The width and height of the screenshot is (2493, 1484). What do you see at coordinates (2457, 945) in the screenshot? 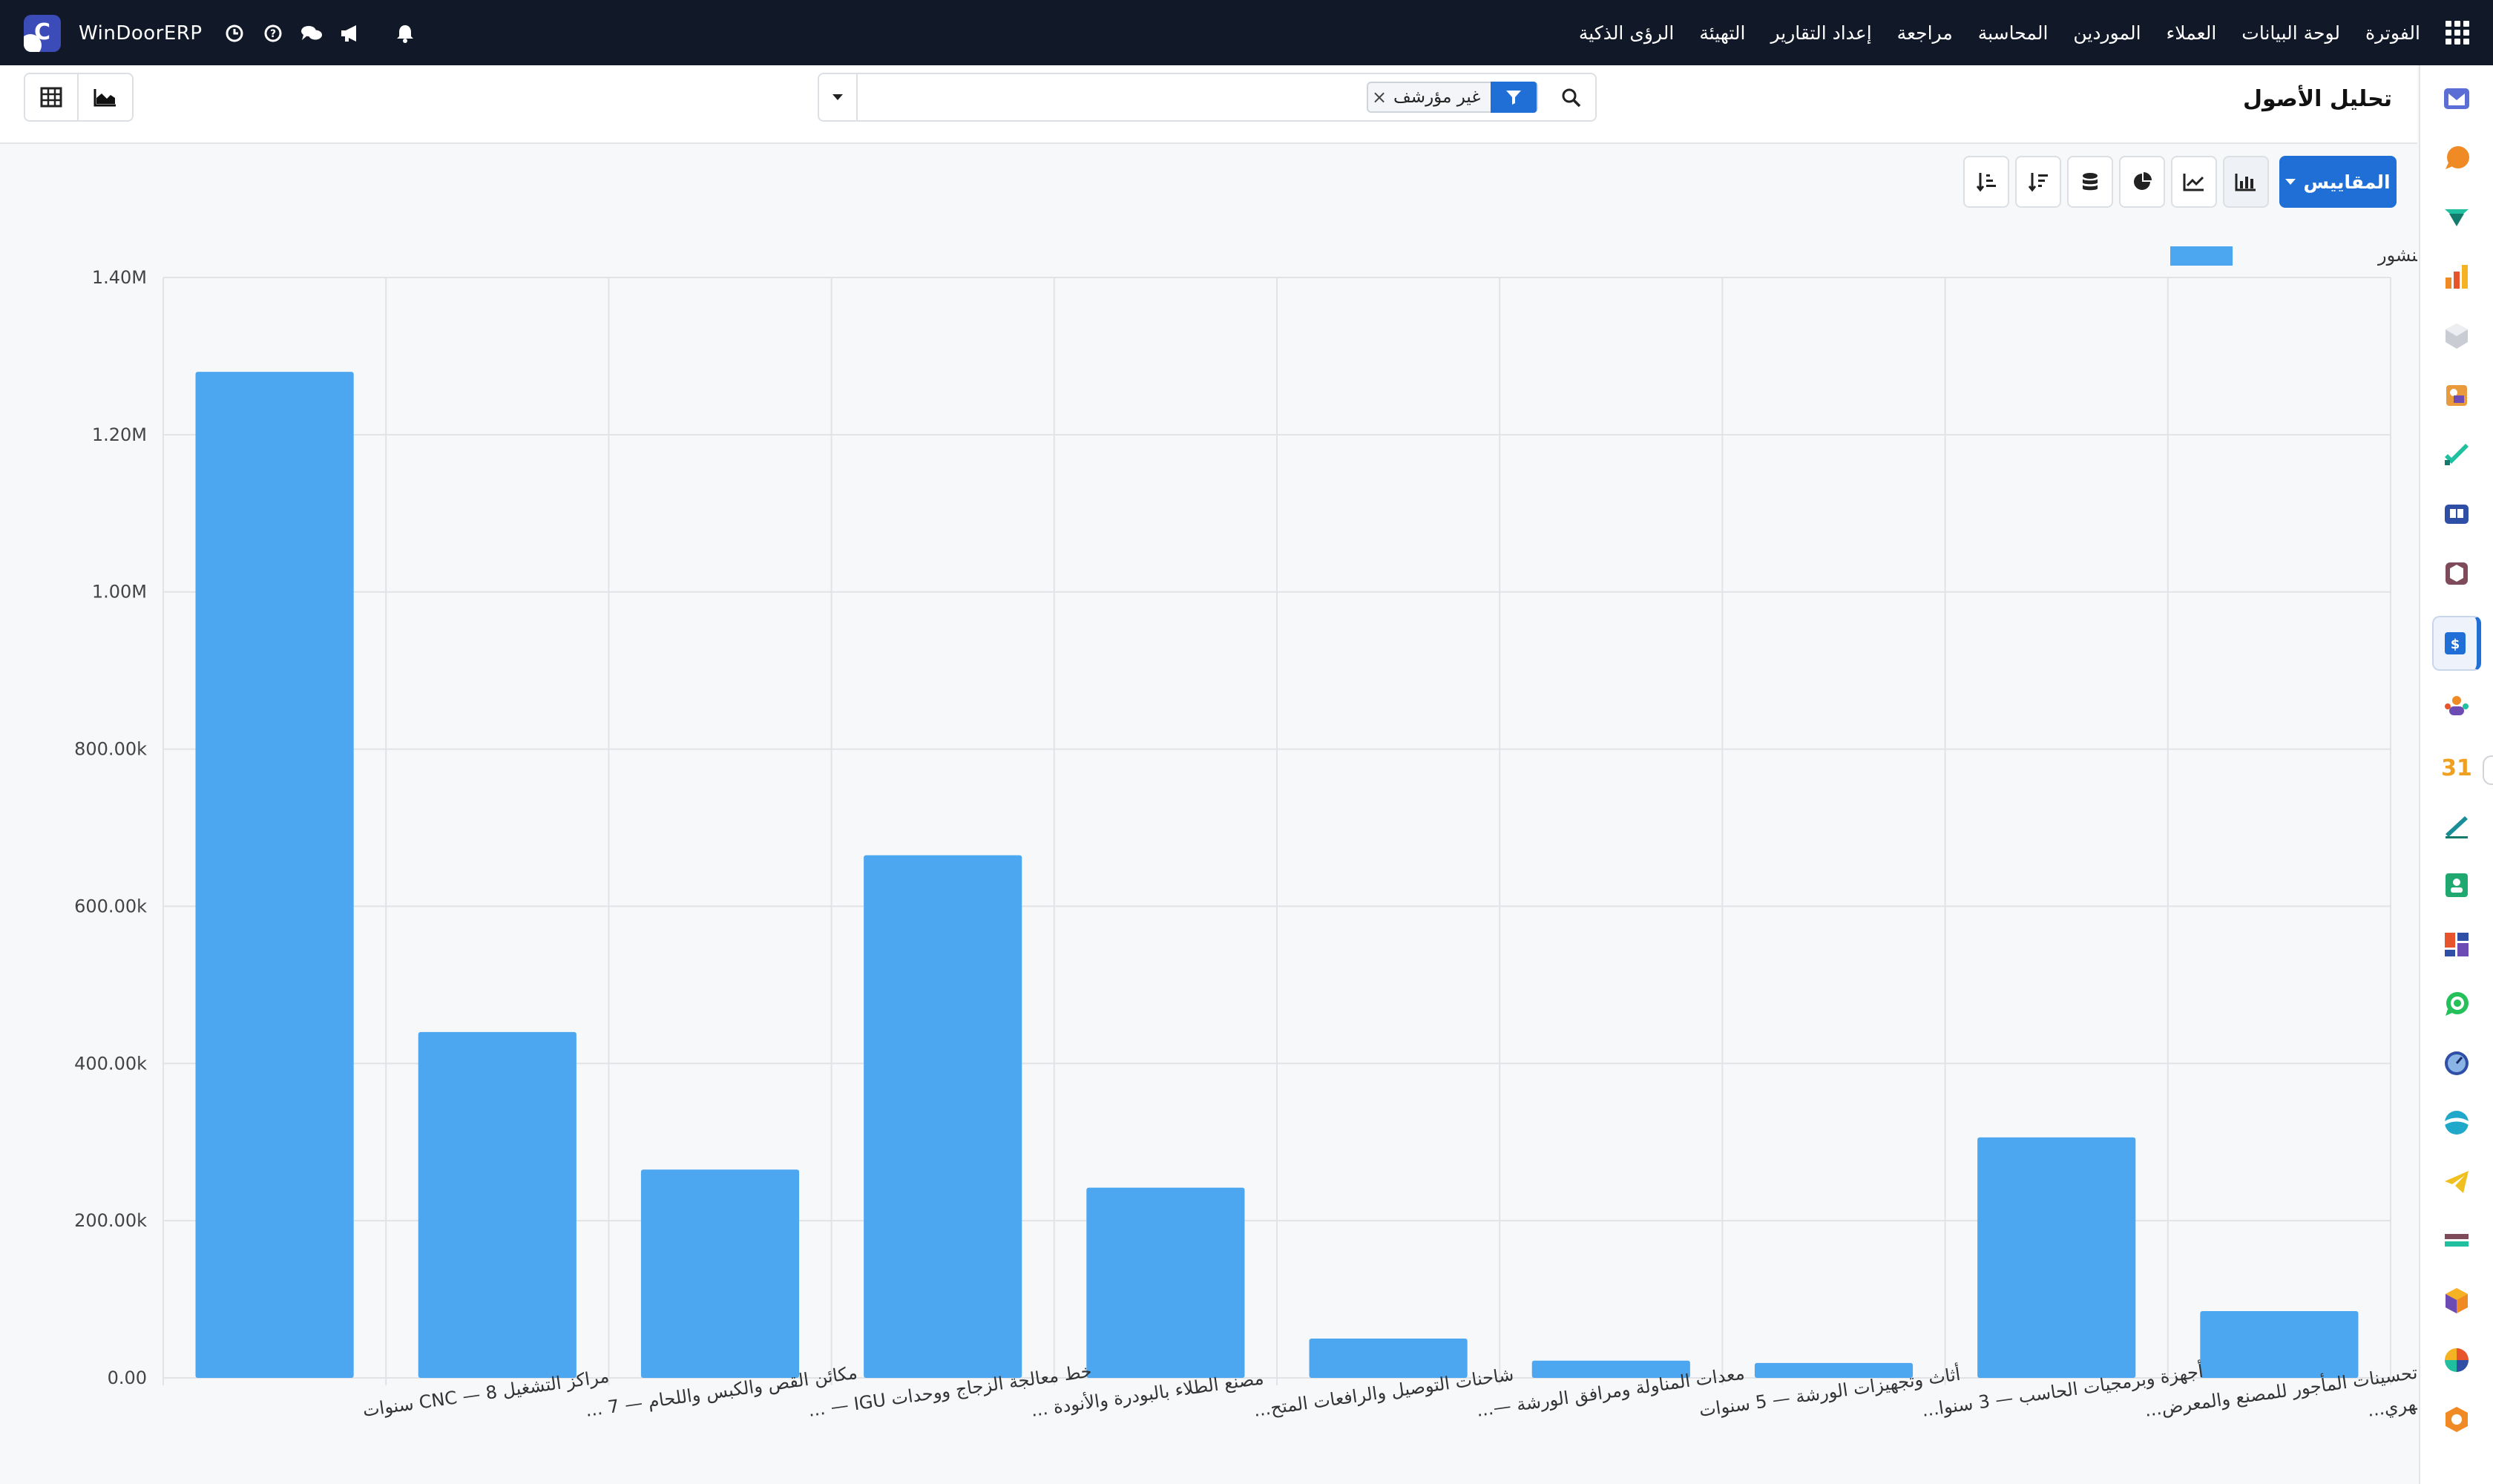
I see `dashboards-app-icon` at bounding box center [2457, 945].